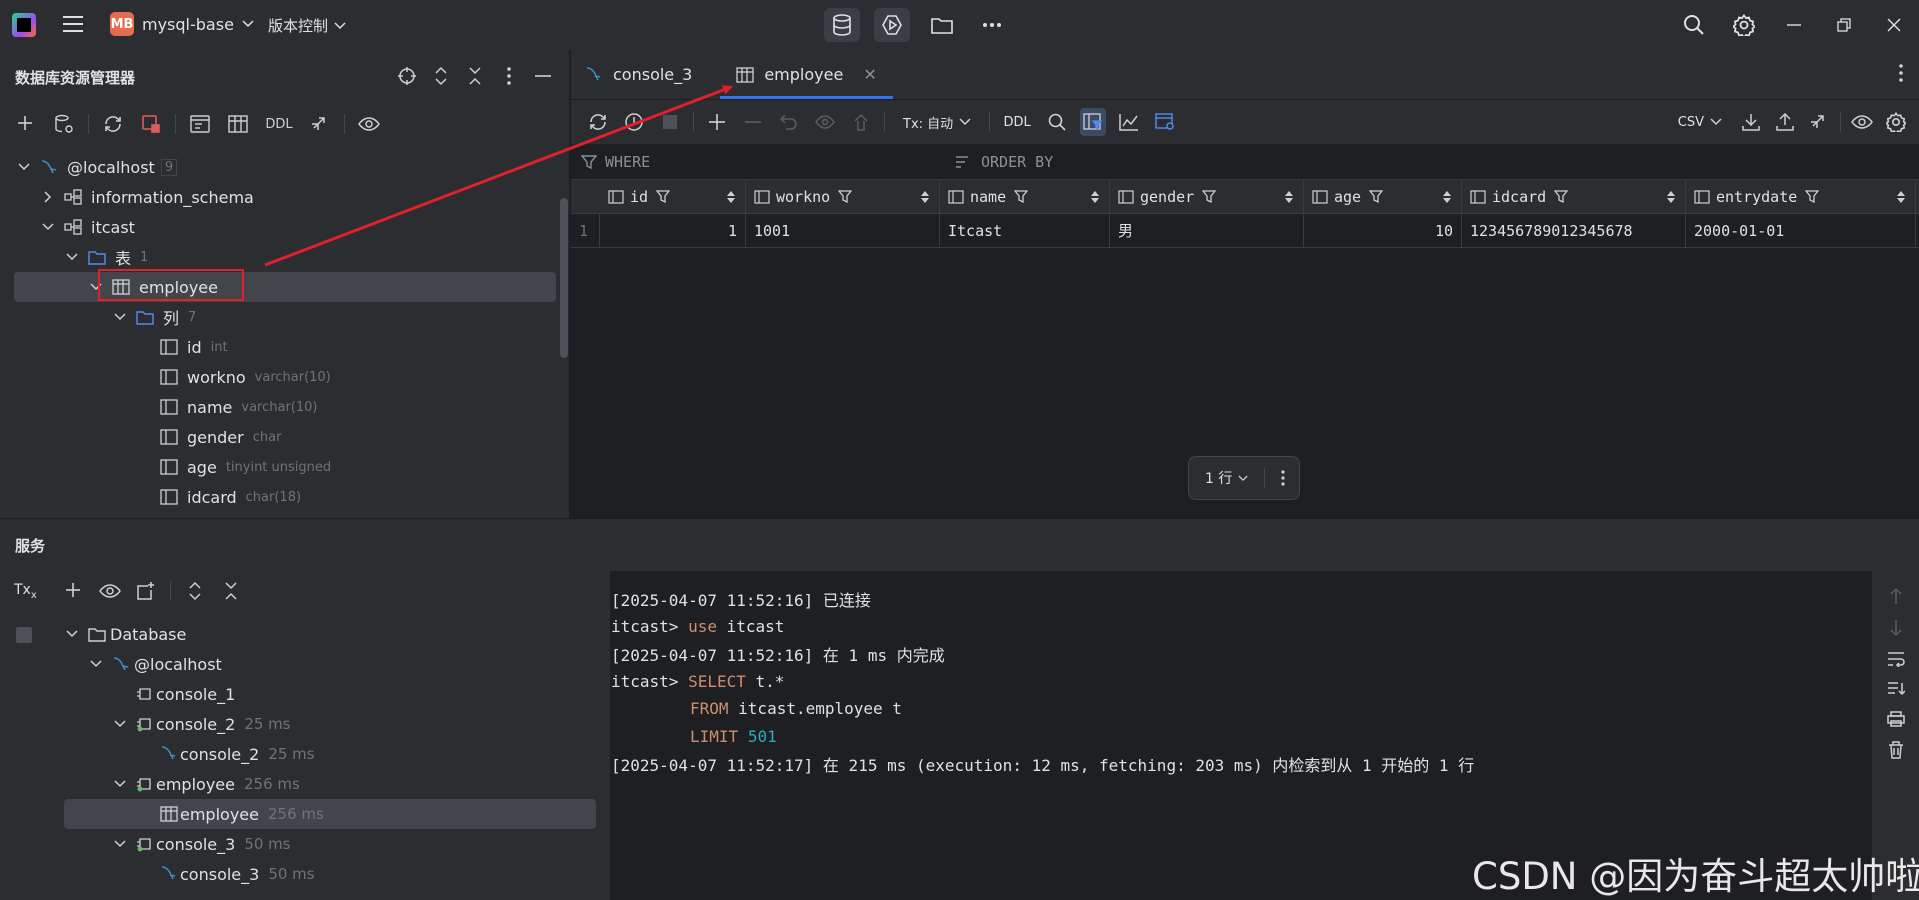 The image size is (1919, 900). What do you see at coordinates (25, 591) in the screenshot?
I see `transaction-control-icon: Txx` at bounding box center [25, 591].